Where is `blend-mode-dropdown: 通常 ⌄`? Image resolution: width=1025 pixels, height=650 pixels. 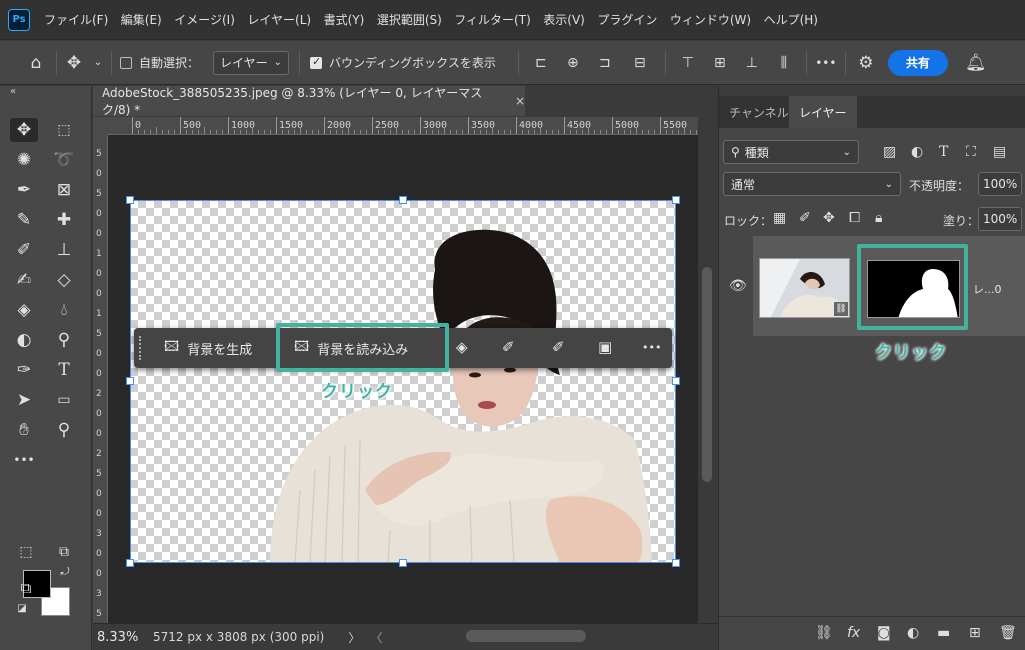 blend-mode-dropdown: 通常 ⌄ is located at coordinates (812, 184).